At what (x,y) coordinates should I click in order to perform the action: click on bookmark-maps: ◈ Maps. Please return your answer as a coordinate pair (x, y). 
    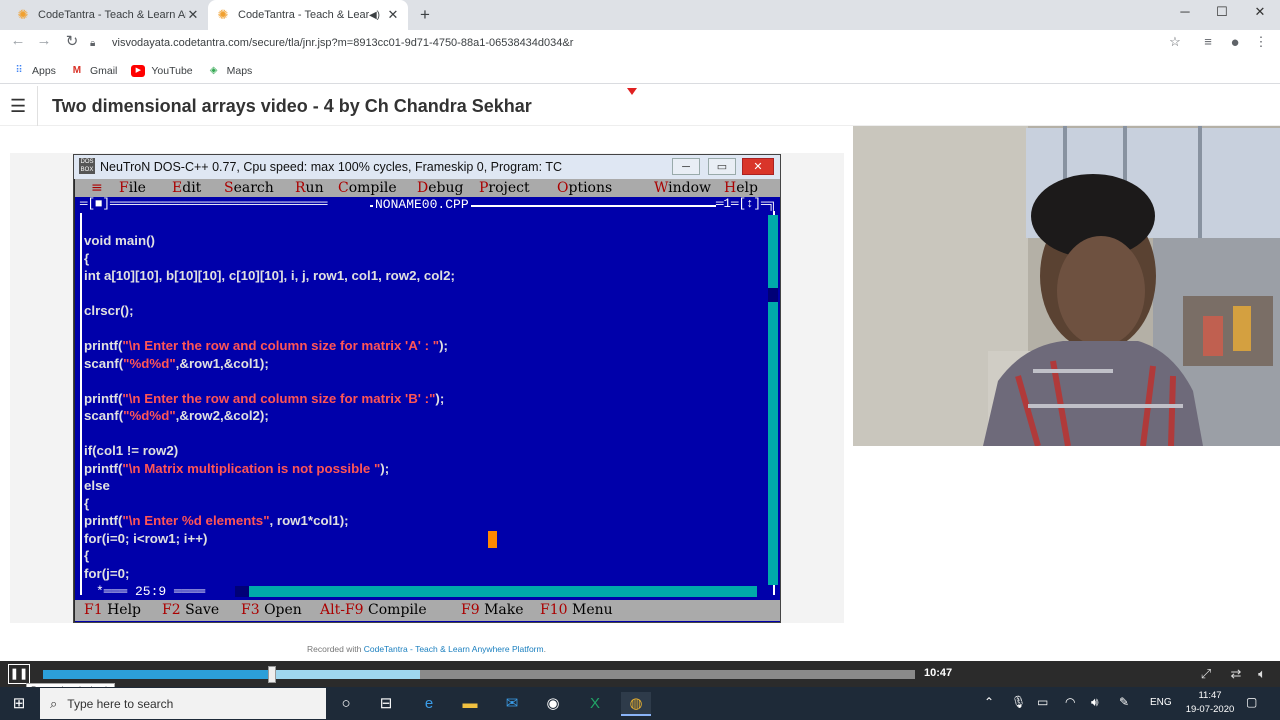
    Looking at the image, I should click on (230, 71).